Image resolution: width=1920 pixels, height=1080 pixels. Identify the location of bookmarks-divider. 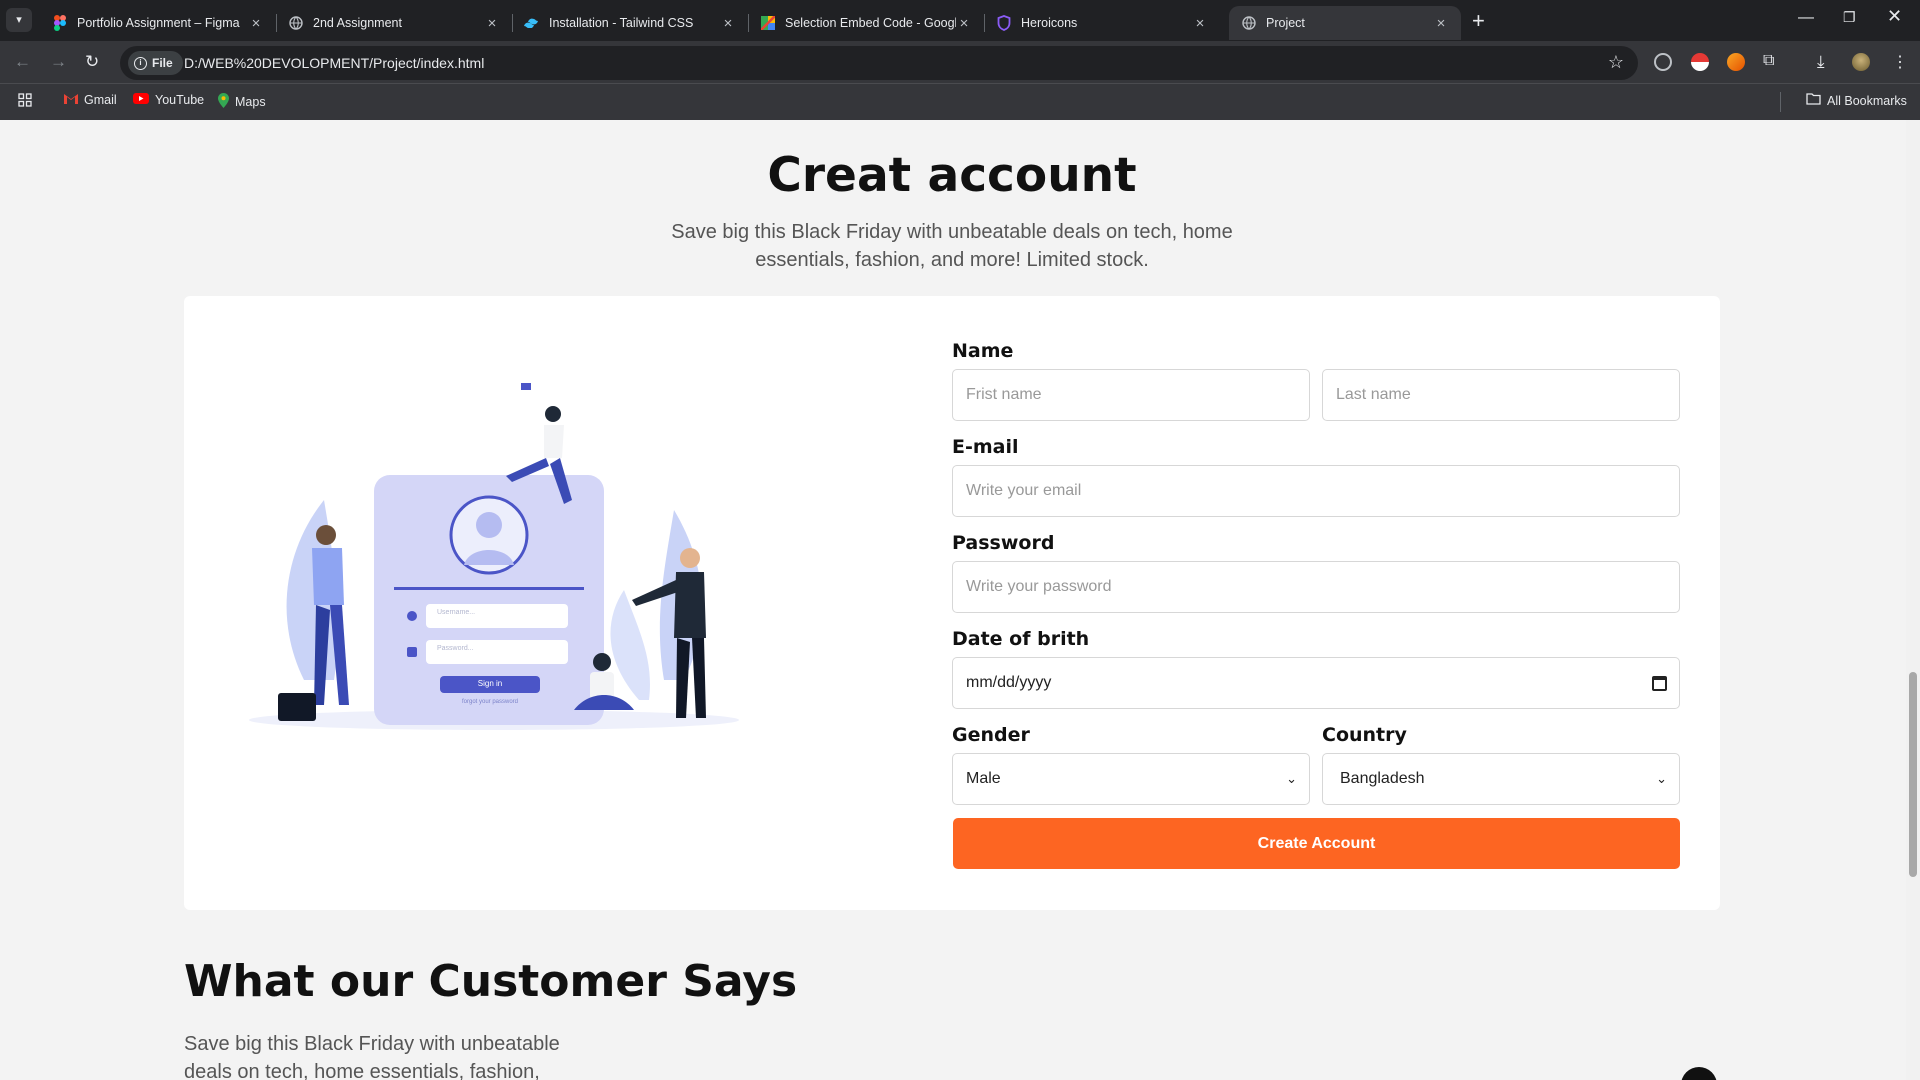
(1780, 102).